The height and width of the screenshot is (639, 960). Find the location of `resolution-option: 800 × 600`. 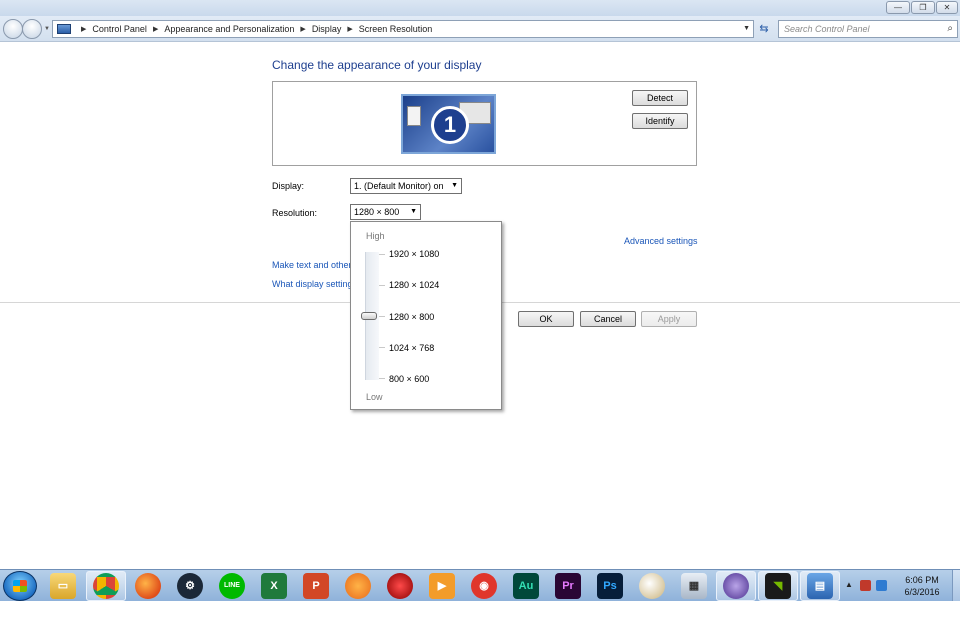

resolution-option: 800 × 600 is located at coordinates (409, 379).